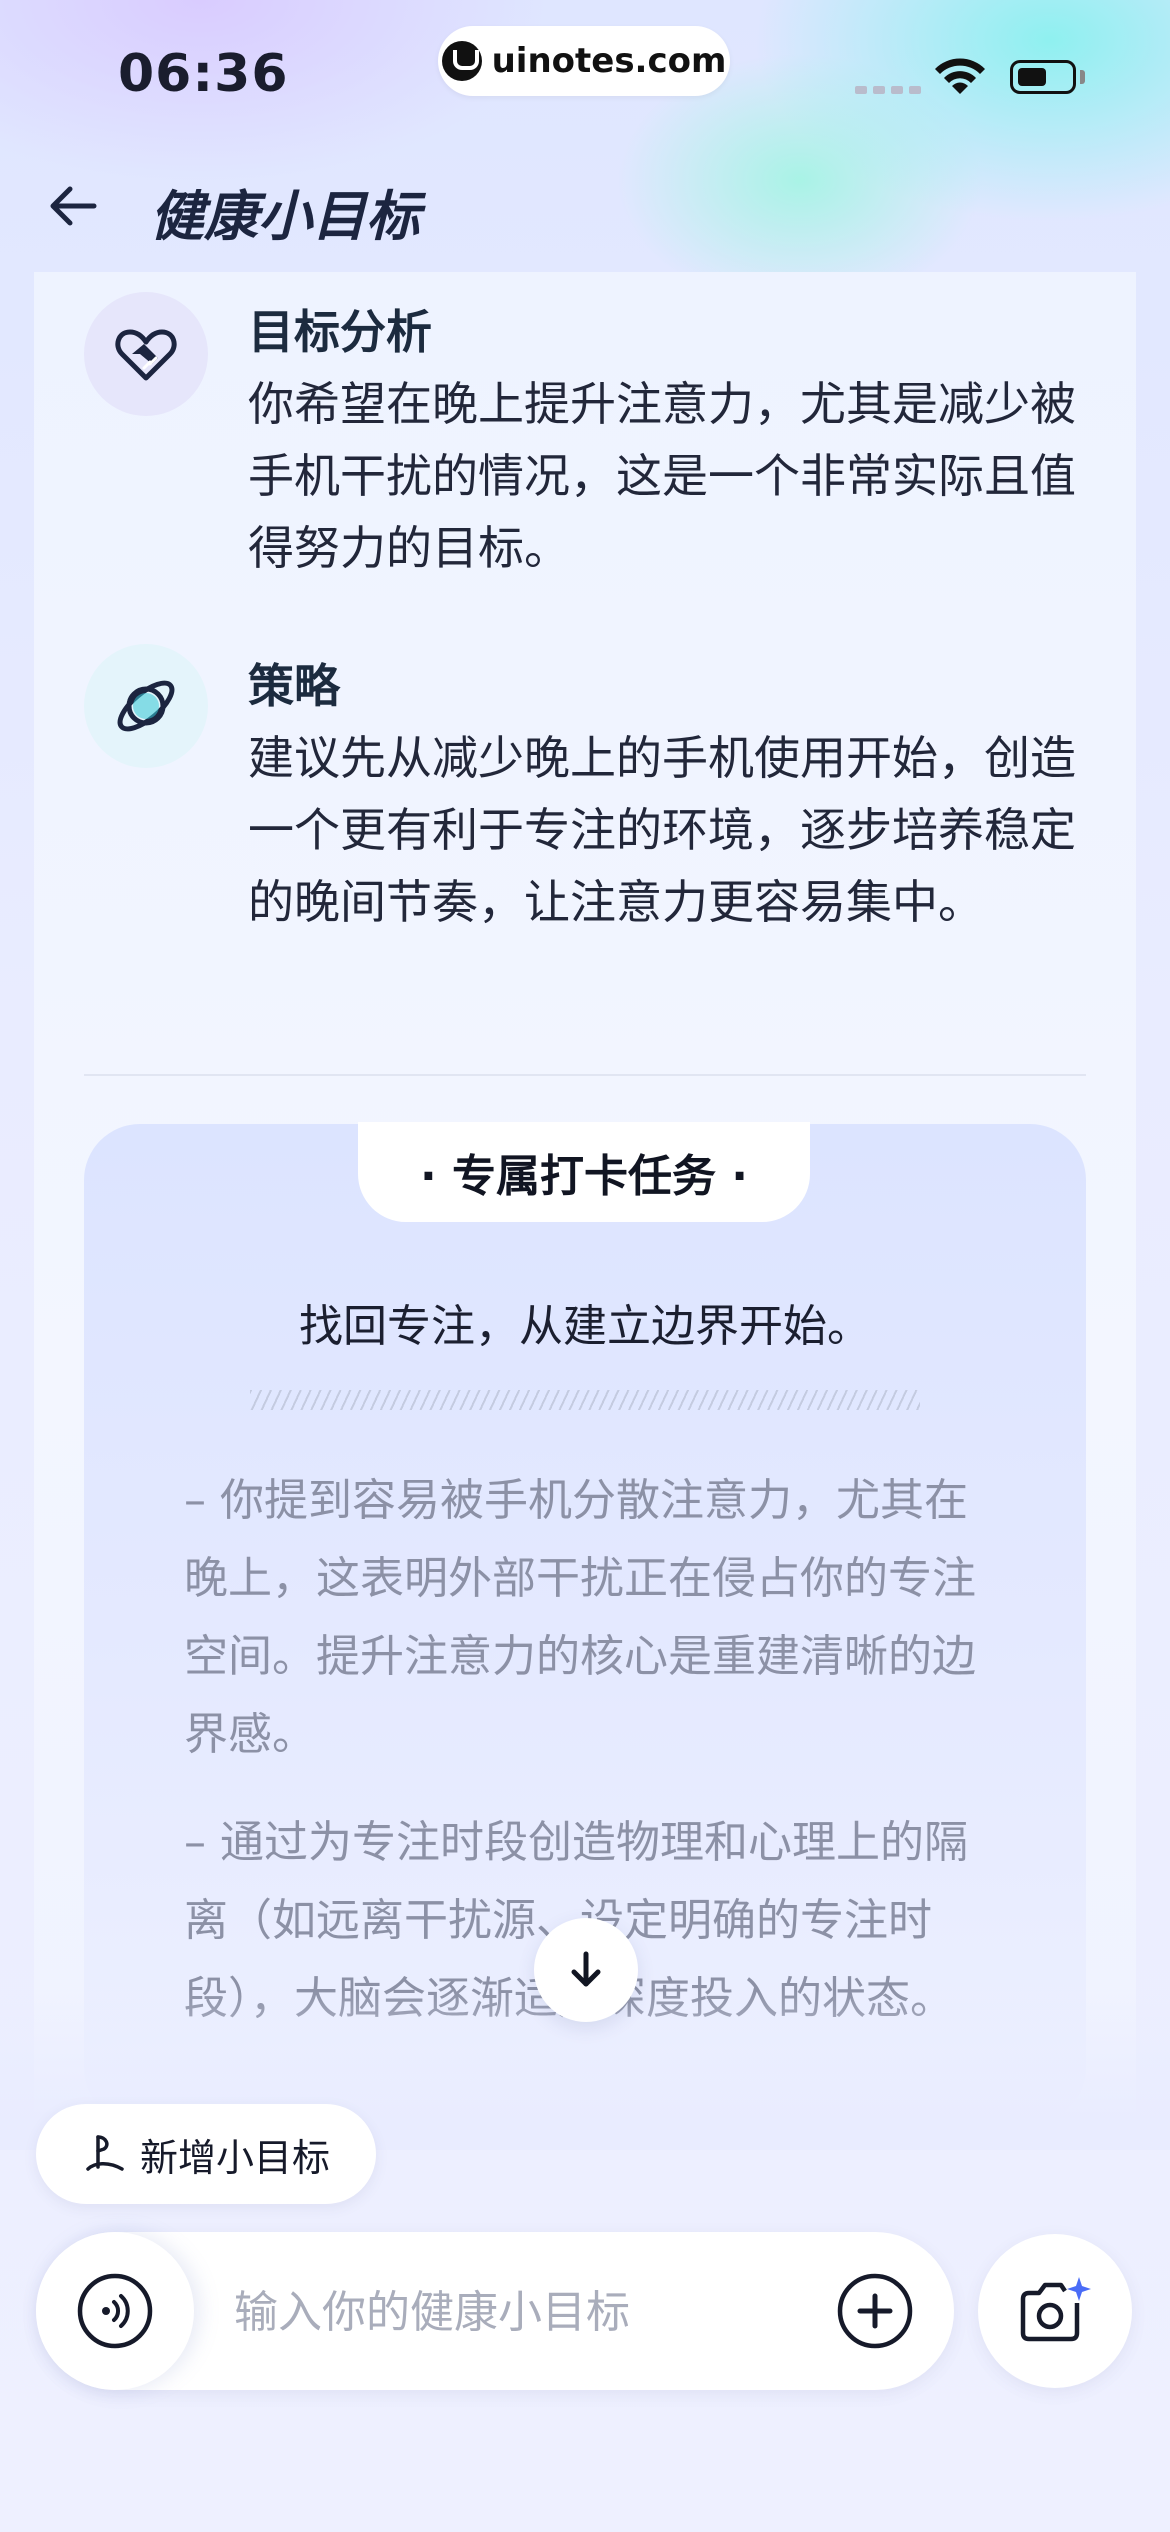 Image resolution: width=1170 pixels, height=2532 pixels. I want to click on new-goal-label: 新增小目标, so click(234, 2157).